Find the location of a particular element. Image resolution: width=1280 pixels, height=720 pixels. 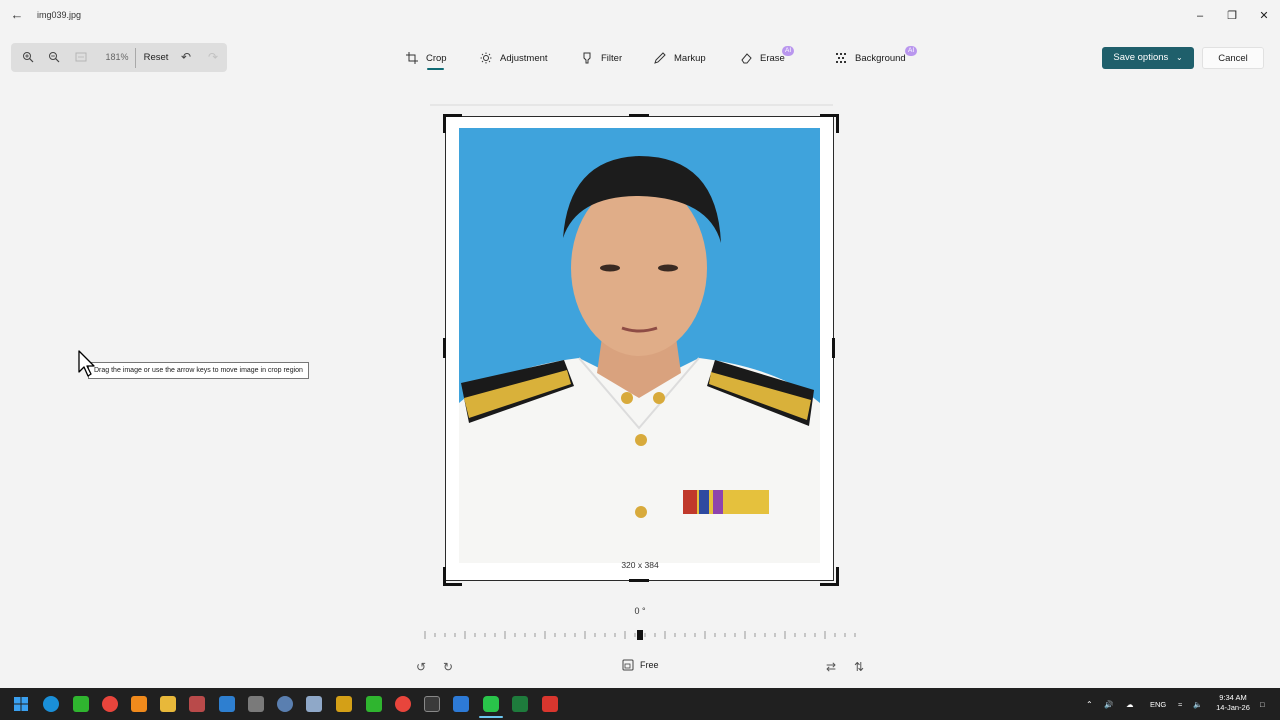

crop-handle-left is located at coordinates (444, 348).